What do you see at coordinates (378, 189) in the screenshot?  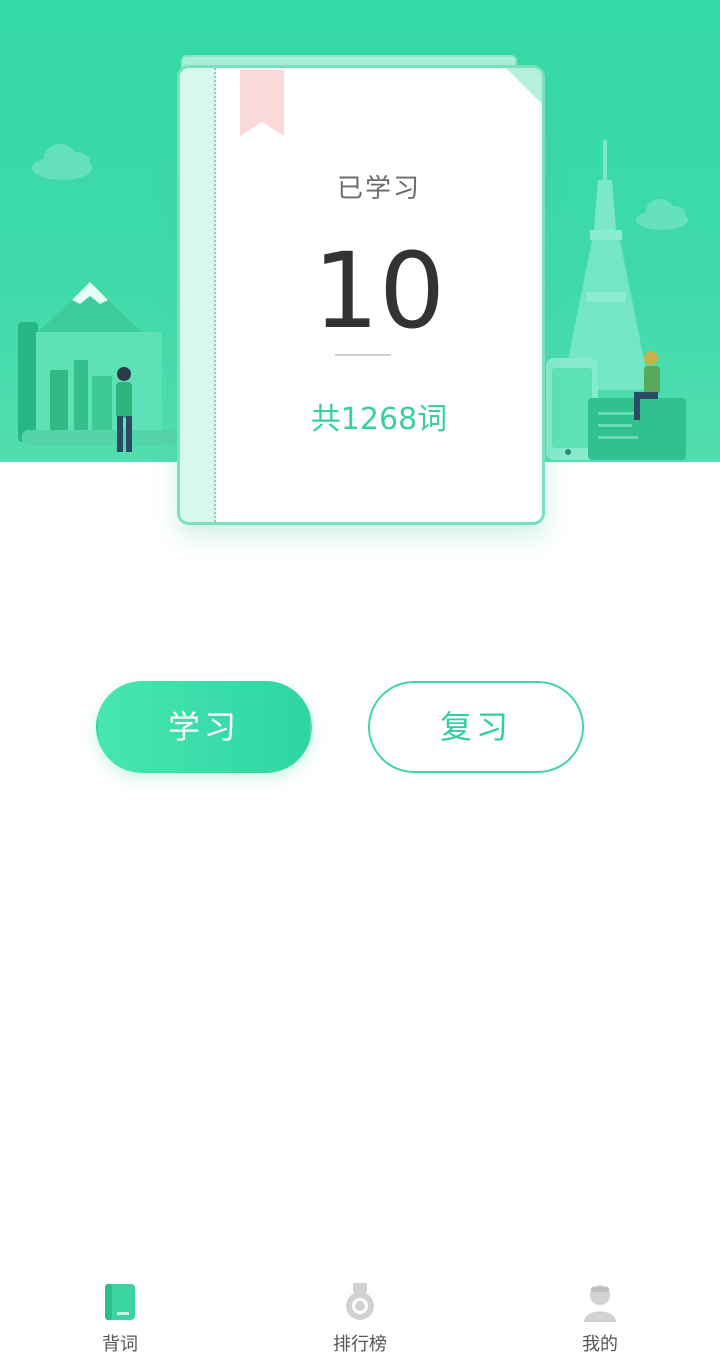 I see `learned-label: 已学习` at bounding box center [378, 189].